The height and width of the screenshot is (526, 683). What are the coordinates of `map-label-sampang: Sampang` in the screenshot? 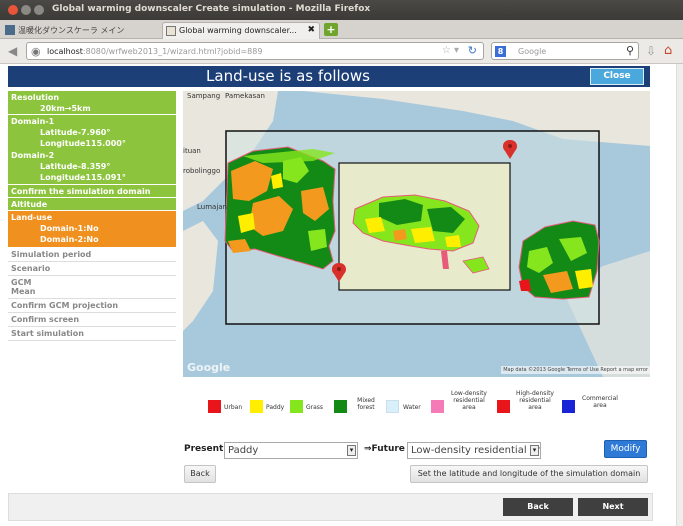 It's located at (204, 96).